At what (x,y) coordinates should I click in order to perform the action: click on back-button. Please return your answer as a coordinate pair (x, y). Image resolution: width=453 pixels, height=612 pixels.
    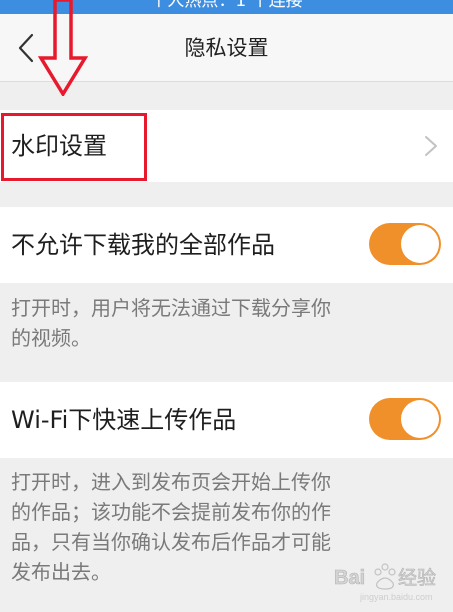
    Looking at the image, I should click on (26, 48).